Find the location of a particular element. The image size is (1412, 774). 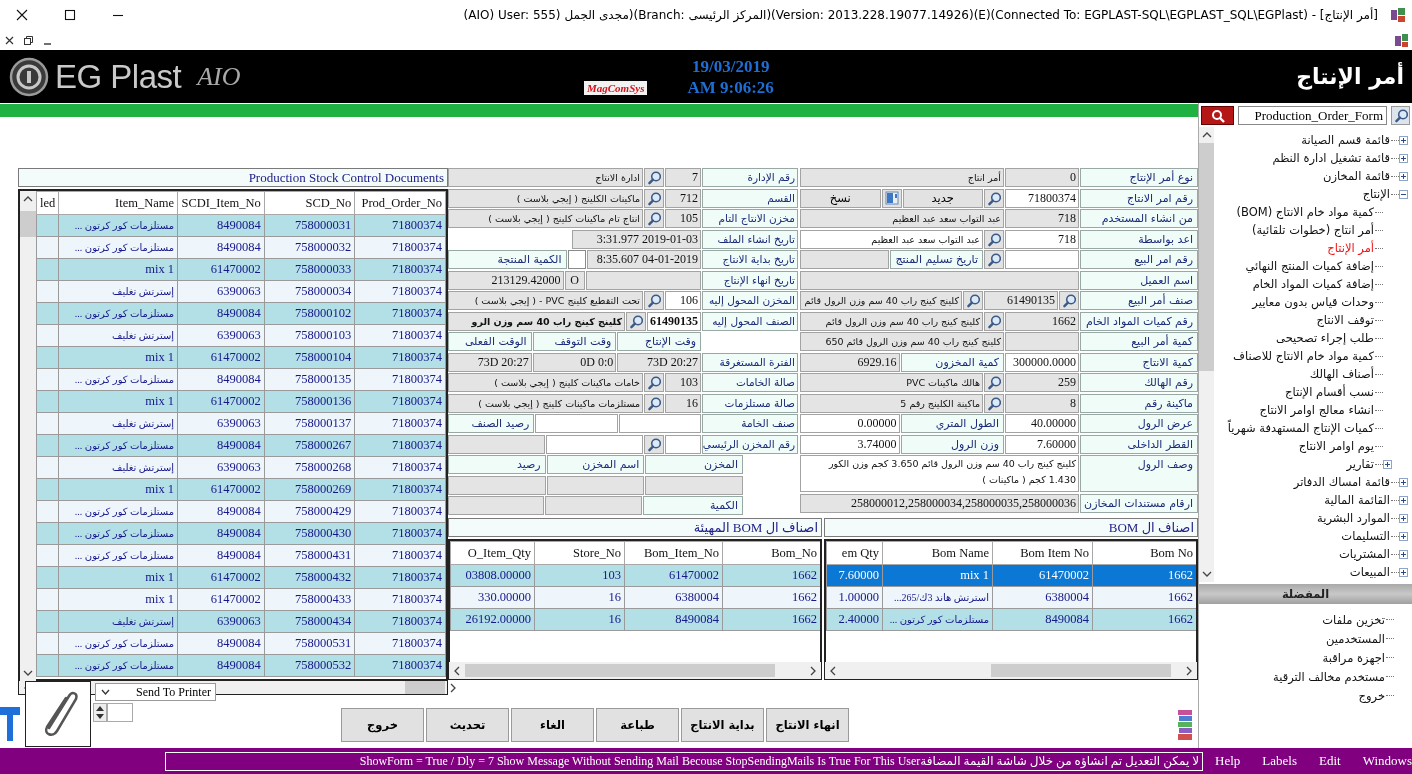

tree-item: القائمة المالية is located at coordinates (1357, 500).